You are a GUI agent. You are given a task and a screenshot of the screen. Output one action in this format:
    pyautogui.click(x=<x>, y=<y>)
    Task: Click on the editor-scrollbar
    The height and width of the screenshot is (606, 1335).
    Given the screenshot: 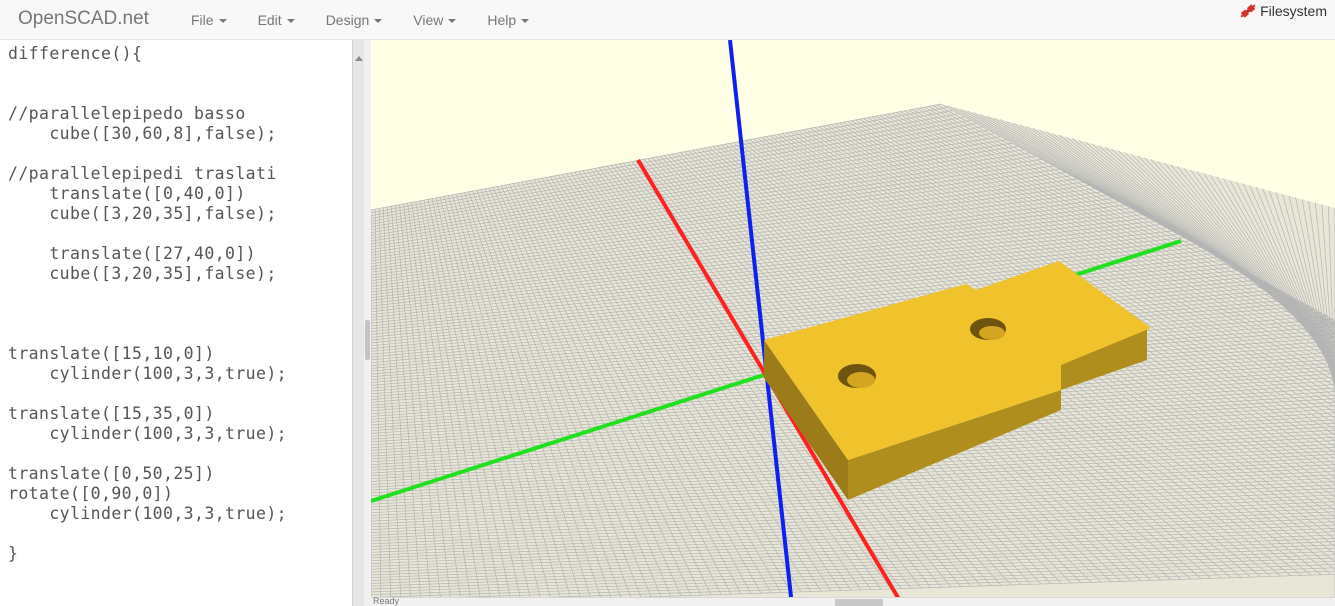 What is the action you would take?
    pyautogui.click(x=358, y=323)
    